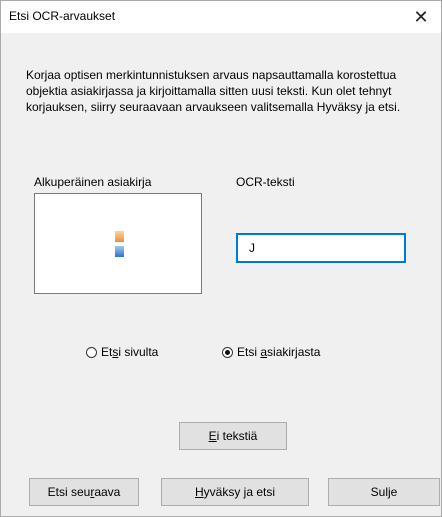 The width and height of the screenshot is (442, 517). I want to click on find-next-button: Etsi seu r aava, so click(84, 492).